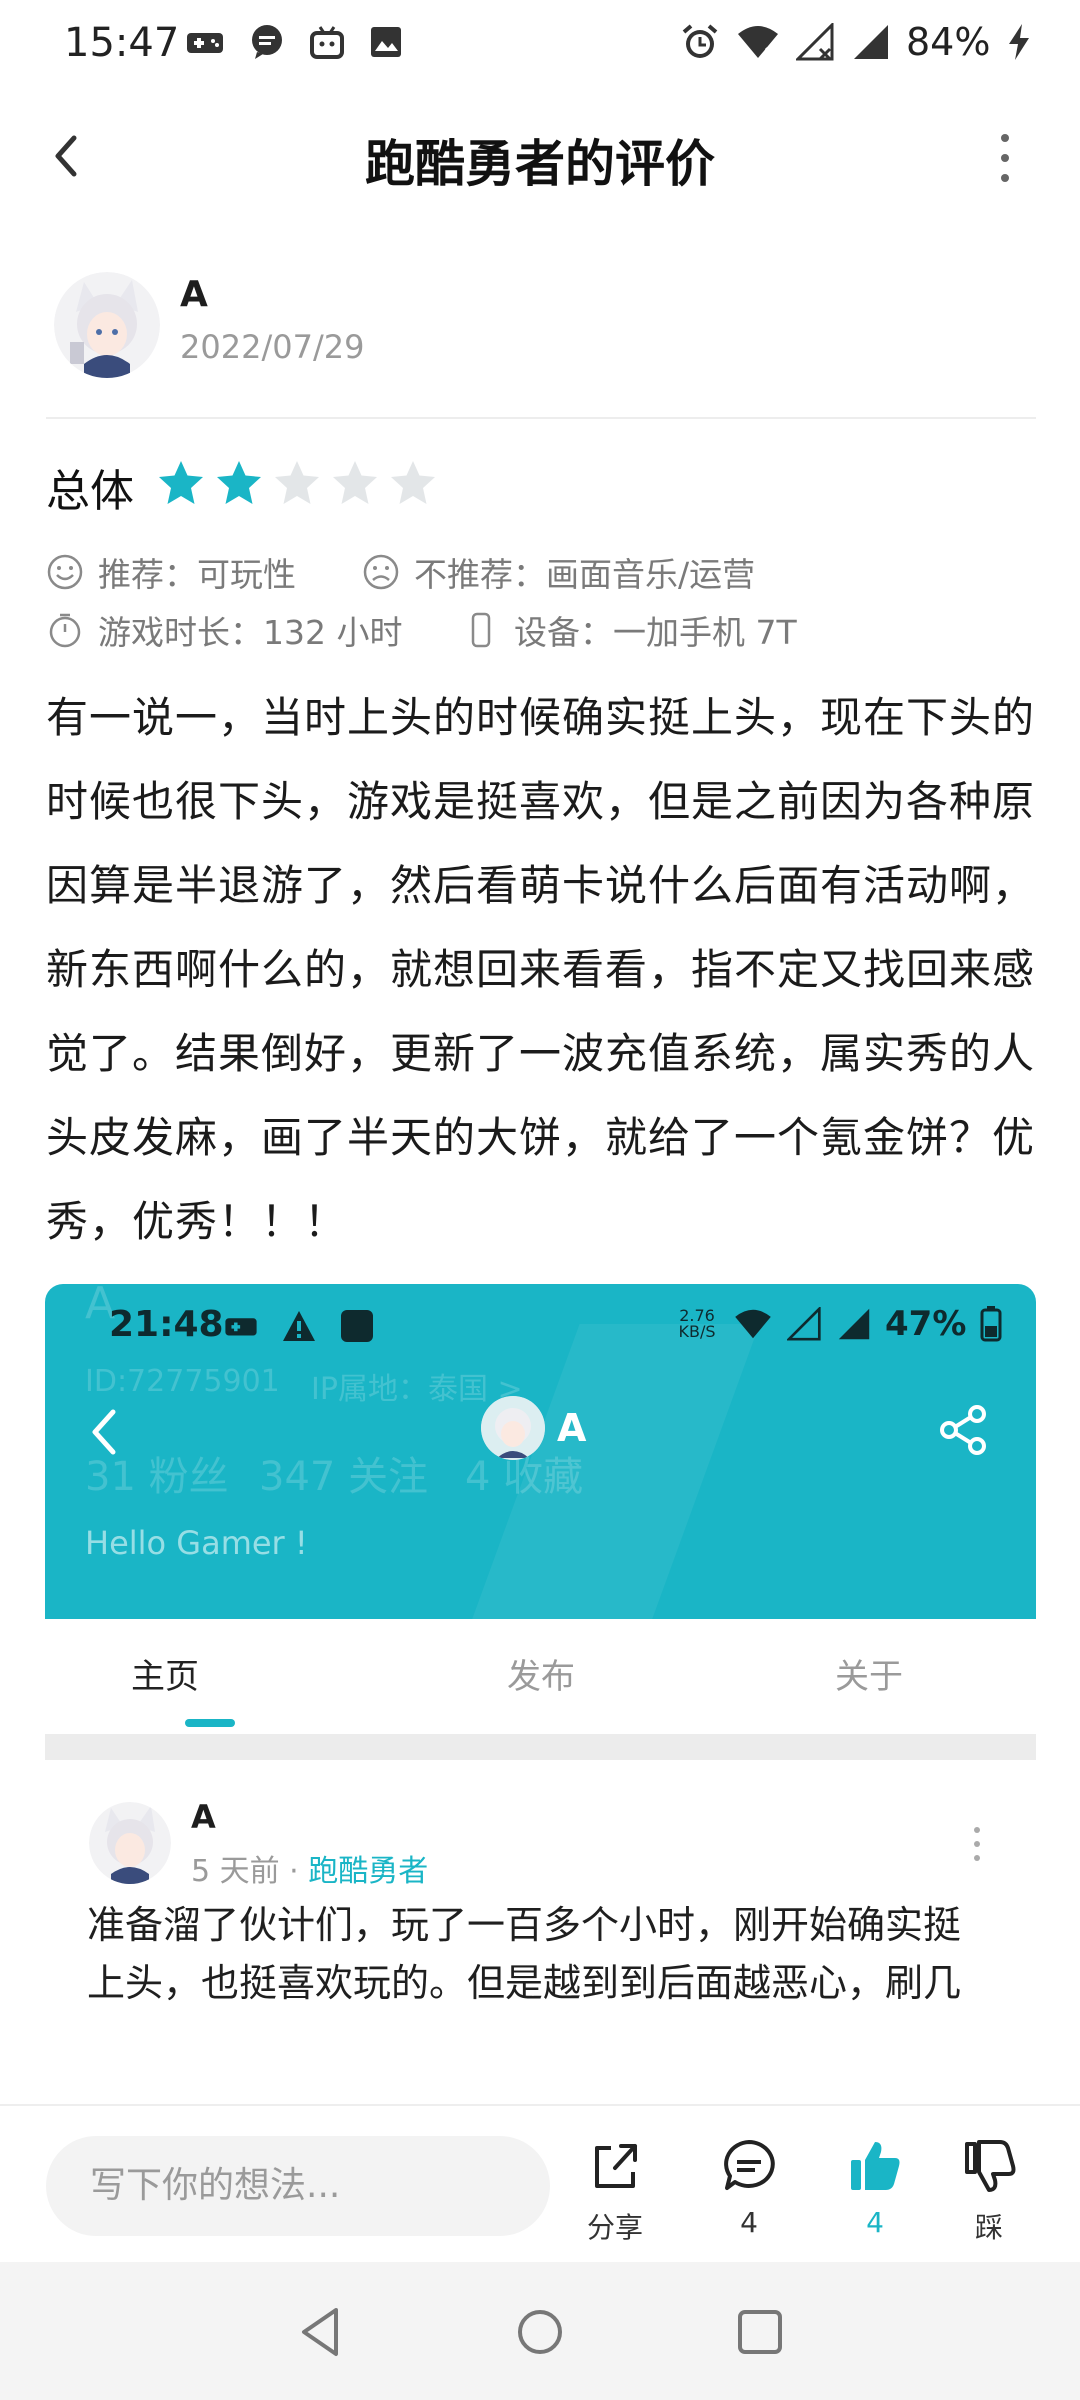 This screenshot has width=1080, height=2400. I want to click on page-title: 跑酷勇者的评价, so click(540, 164).